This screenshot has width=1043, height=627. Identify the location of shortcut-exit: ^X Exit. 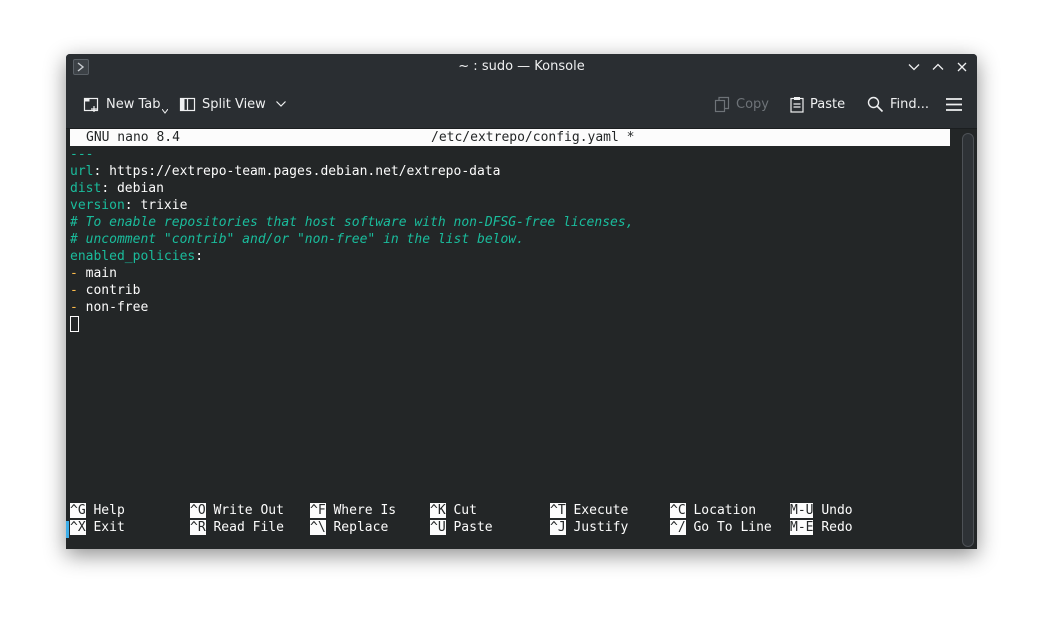
(97, 527).